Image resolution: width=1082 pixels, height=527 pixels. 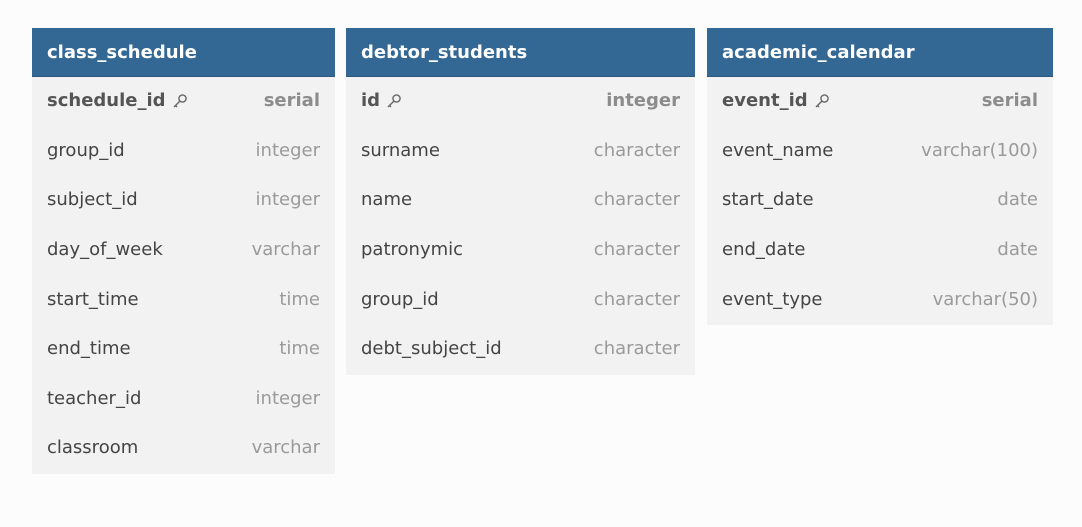 I want to click on column-name: surname, so click(x=400, y=150).